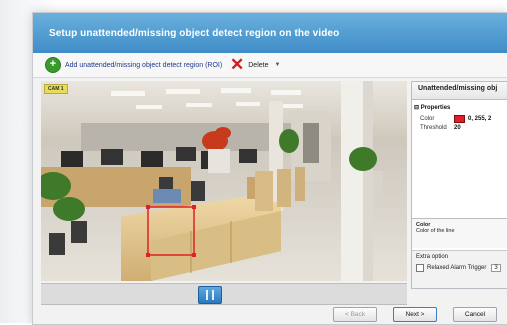 The height and width of the screenshot is (325, 507). I want to click on property-value: 0, 255, 2, so click(473, 118).